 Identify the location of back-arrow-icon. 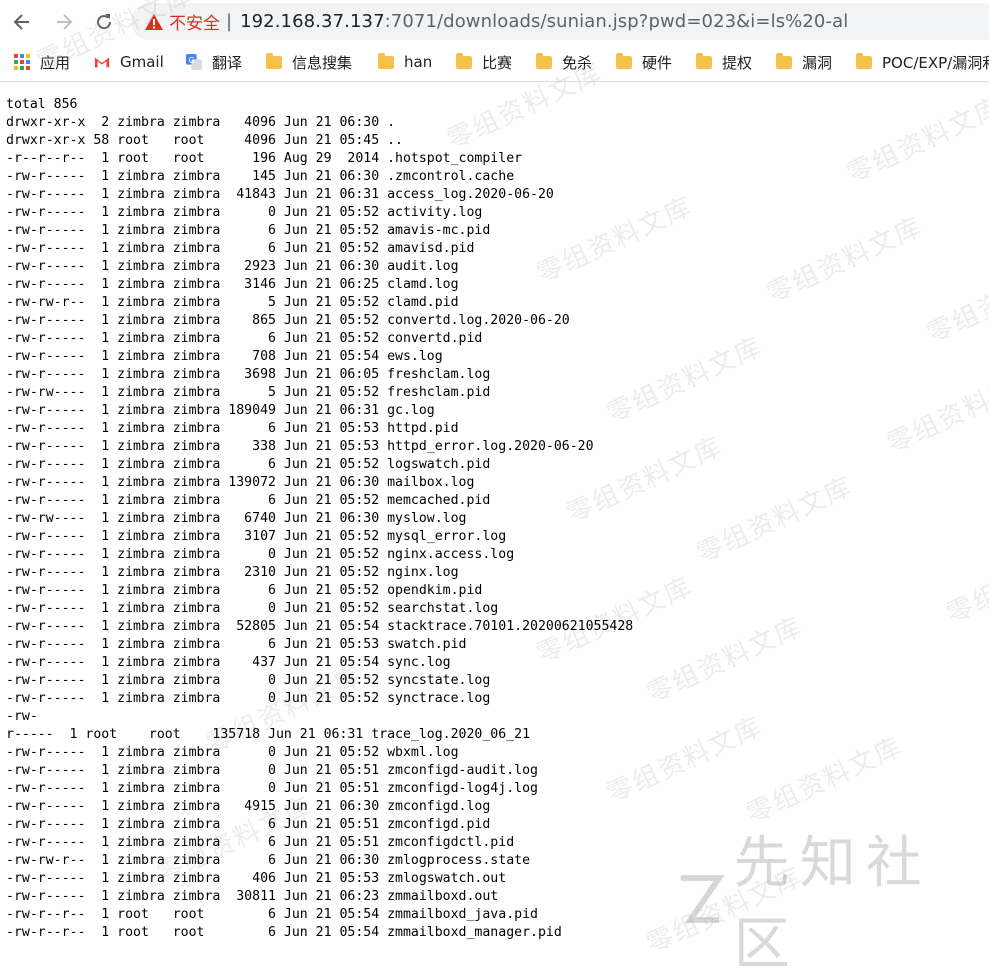
(21, 22).